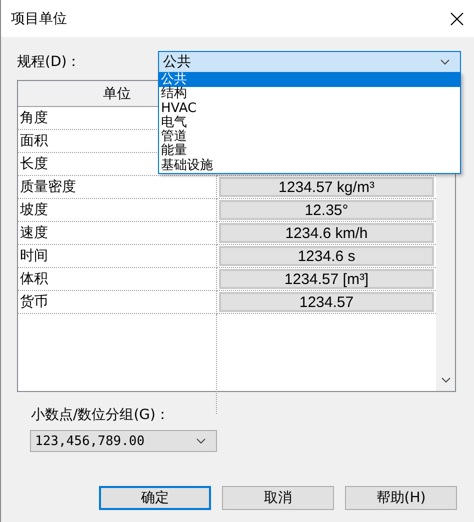 The width and height of the screenshot is (474, 522). I want to click on unit-name-cell: 体积, so click(117, 279).